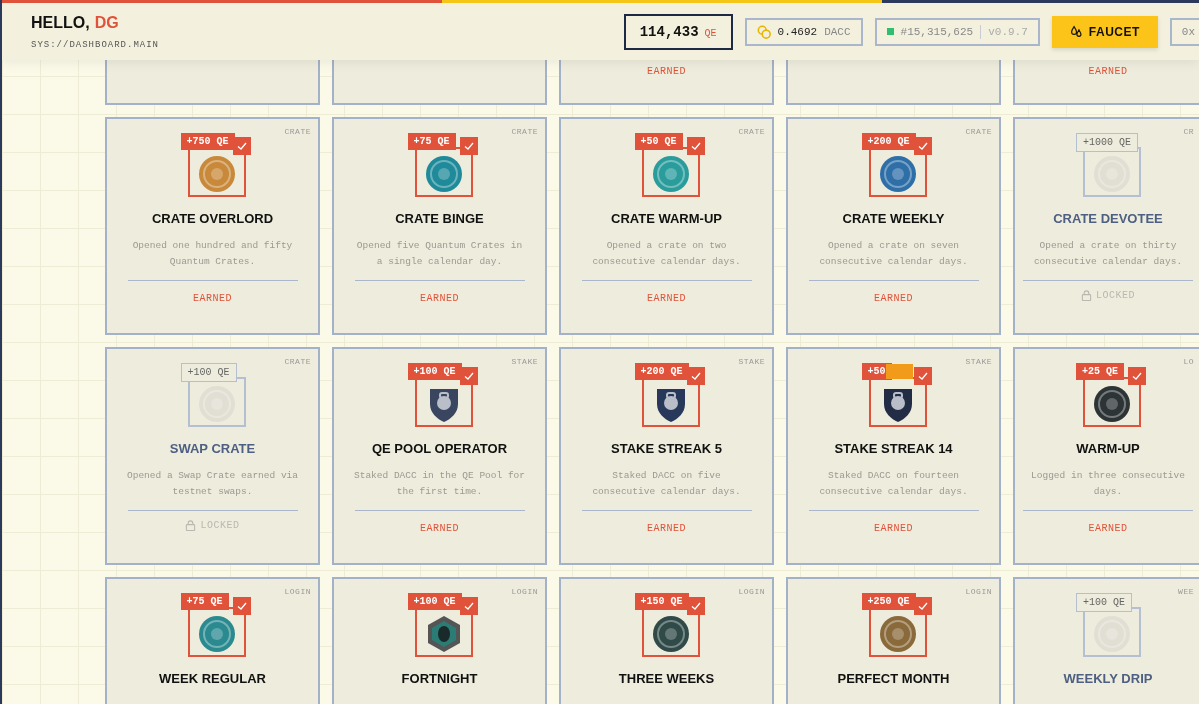  I want to click on balance-box: 114,433 QE, so click(678, 31).